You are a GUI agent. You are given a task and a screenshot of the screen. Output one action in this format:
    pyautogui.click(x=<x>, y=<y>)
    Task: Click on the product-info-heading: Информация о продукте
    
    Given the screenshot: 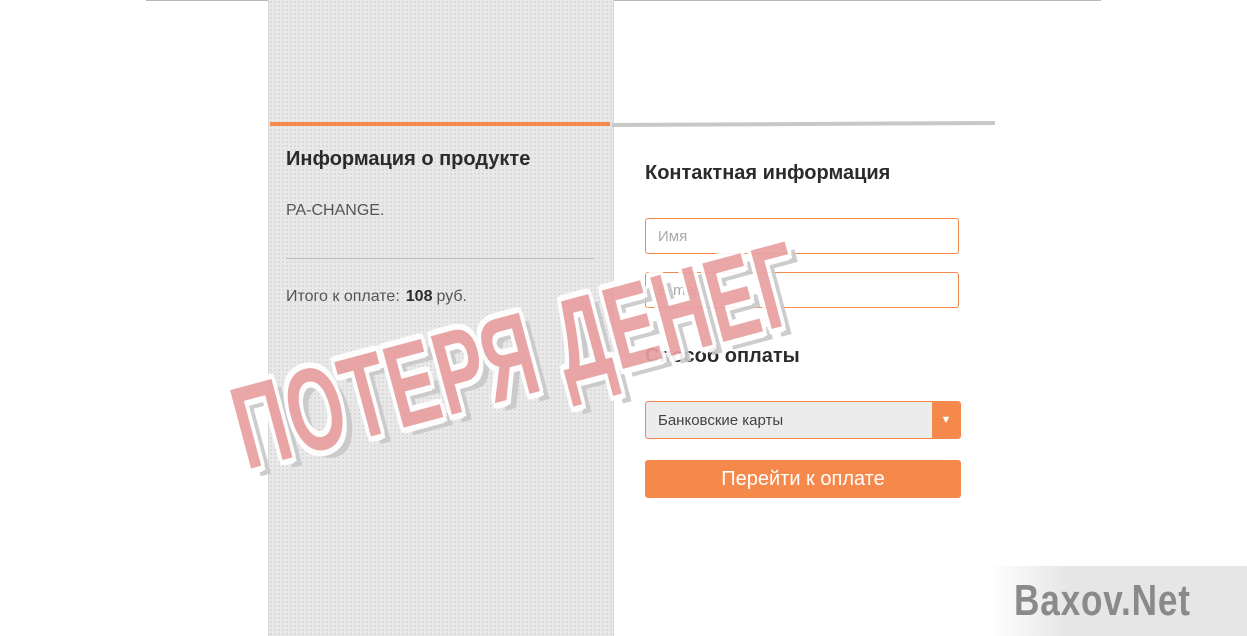 What is the action you would take?
    pyautogui.click(x=408, y=159)
    